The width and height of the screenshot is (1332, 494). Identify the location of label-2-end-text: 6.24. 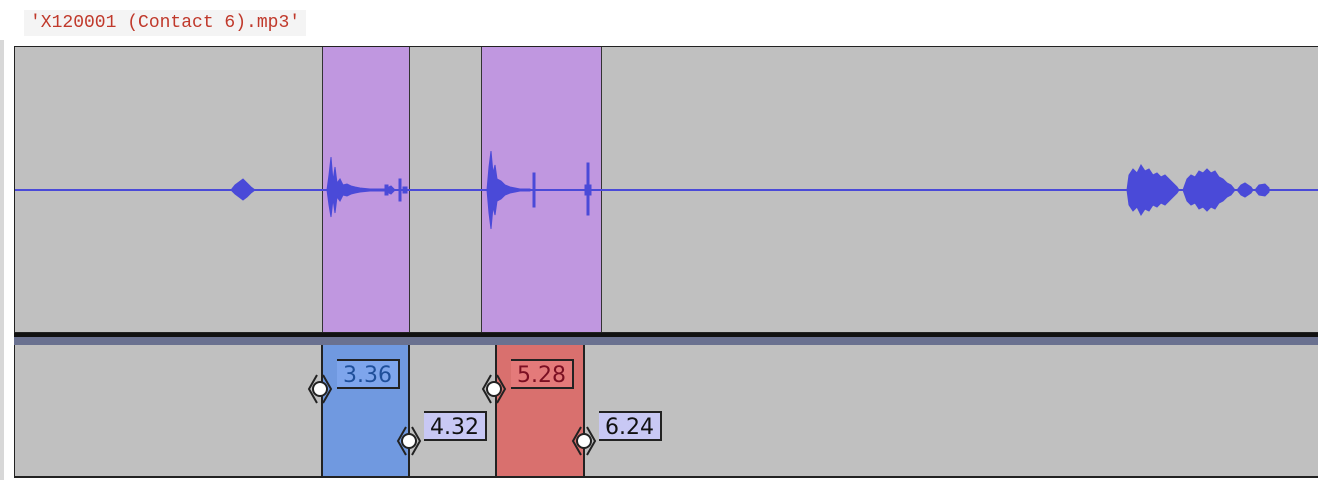
(630, 426).